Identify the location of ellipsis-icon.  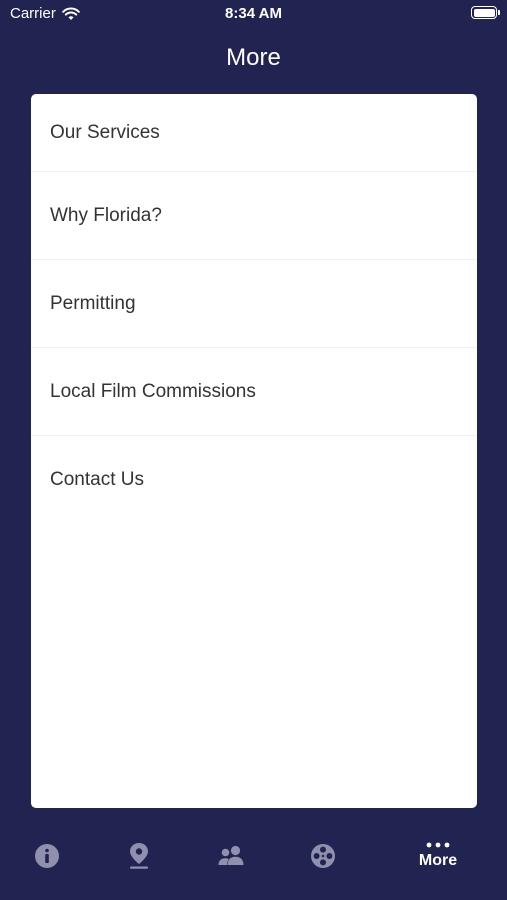
(438, 845).